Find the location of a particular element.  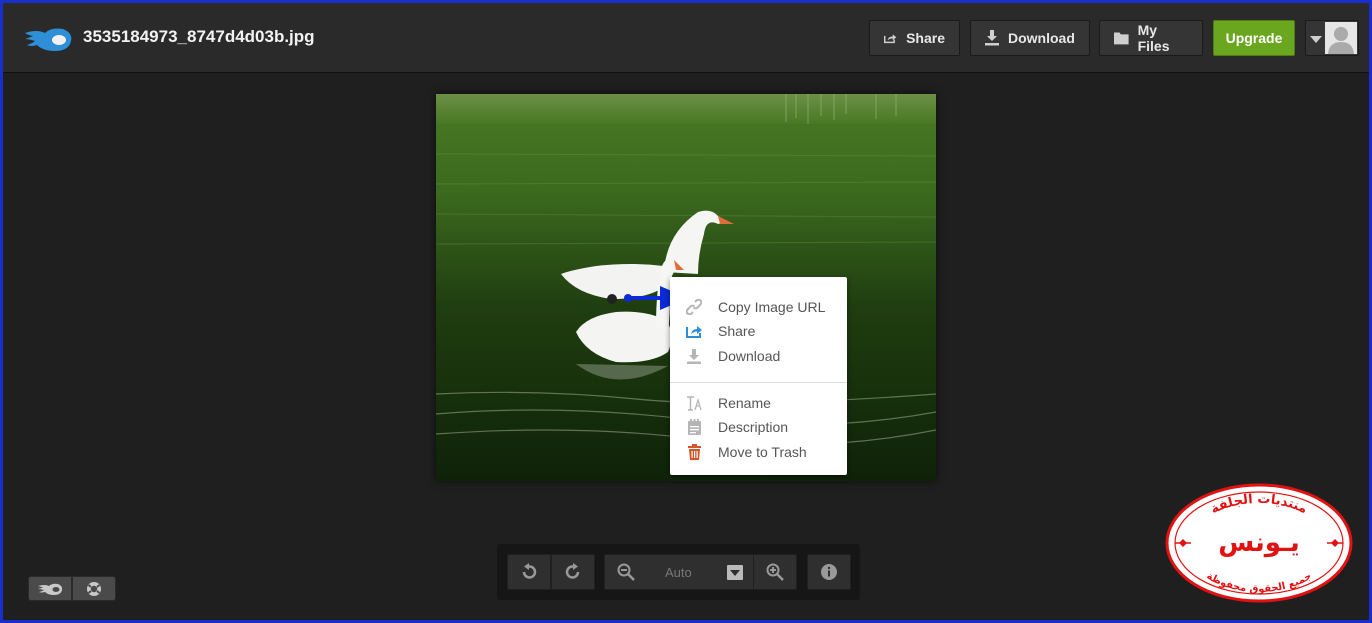

user-menu-button is located at coordinates (1332, 38).